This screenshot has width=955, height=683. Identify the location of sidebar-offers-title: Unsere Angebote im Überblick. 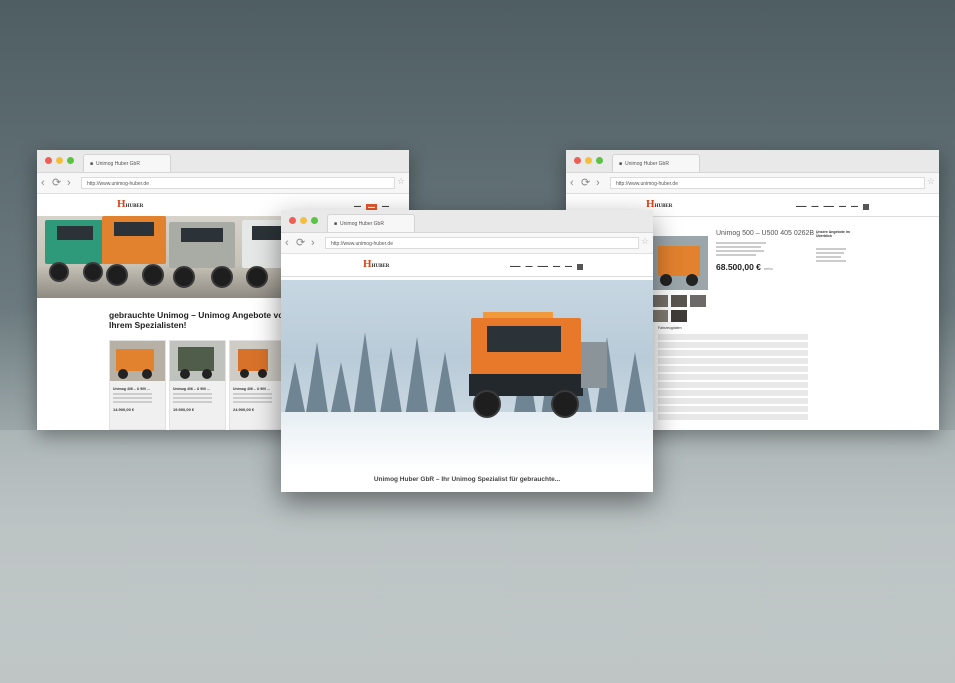
(833, 234).